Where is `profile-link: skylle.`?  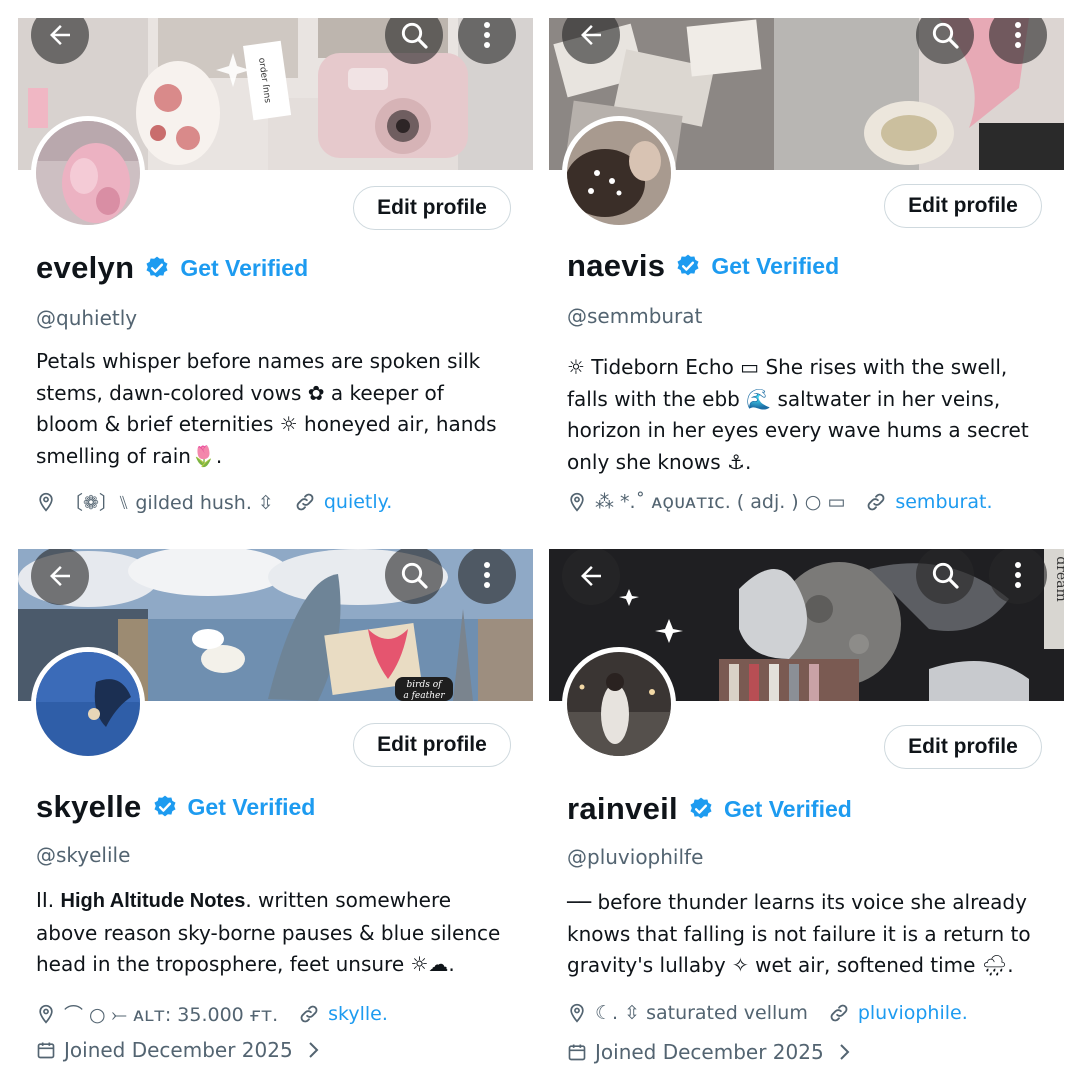
profile-link: skylle. is located at coordinates (358, 1014).